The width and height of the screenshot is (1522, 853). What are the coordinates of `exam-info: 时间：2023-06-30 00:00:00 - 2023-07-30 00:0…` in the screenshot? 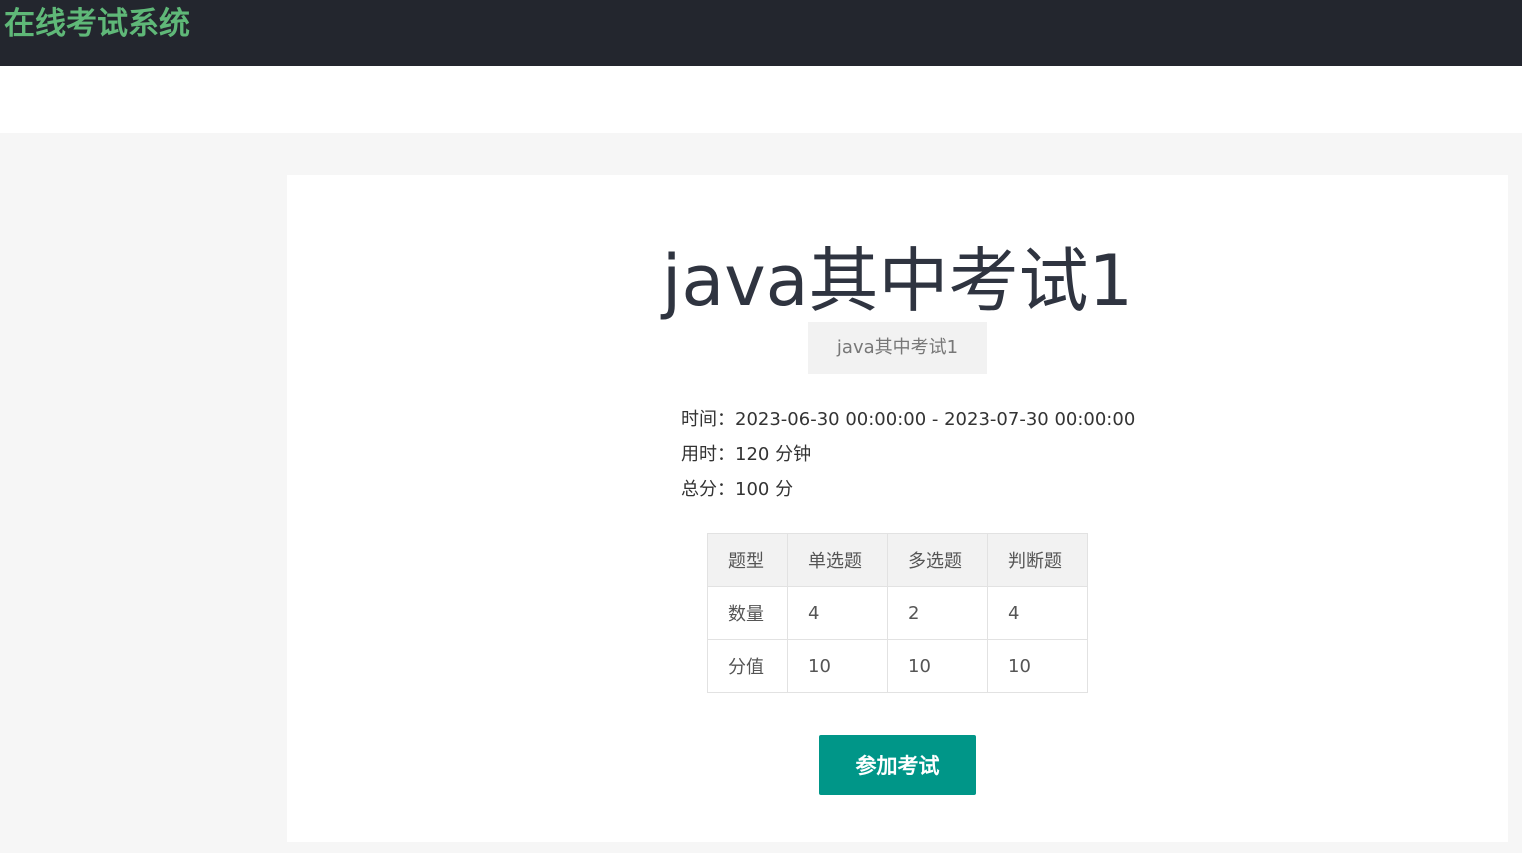 It's located at (908, 454).